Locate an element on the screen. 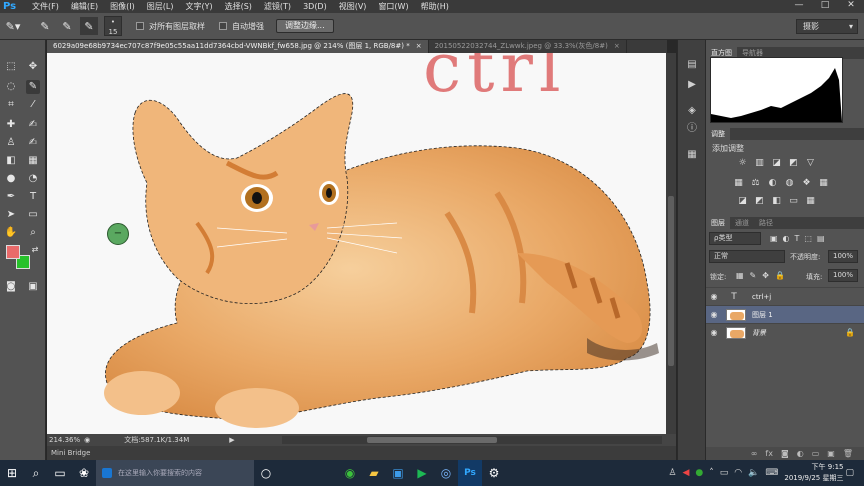  auto-enhance-checkbox: 自动增强 is located at coordinates (241, 26).